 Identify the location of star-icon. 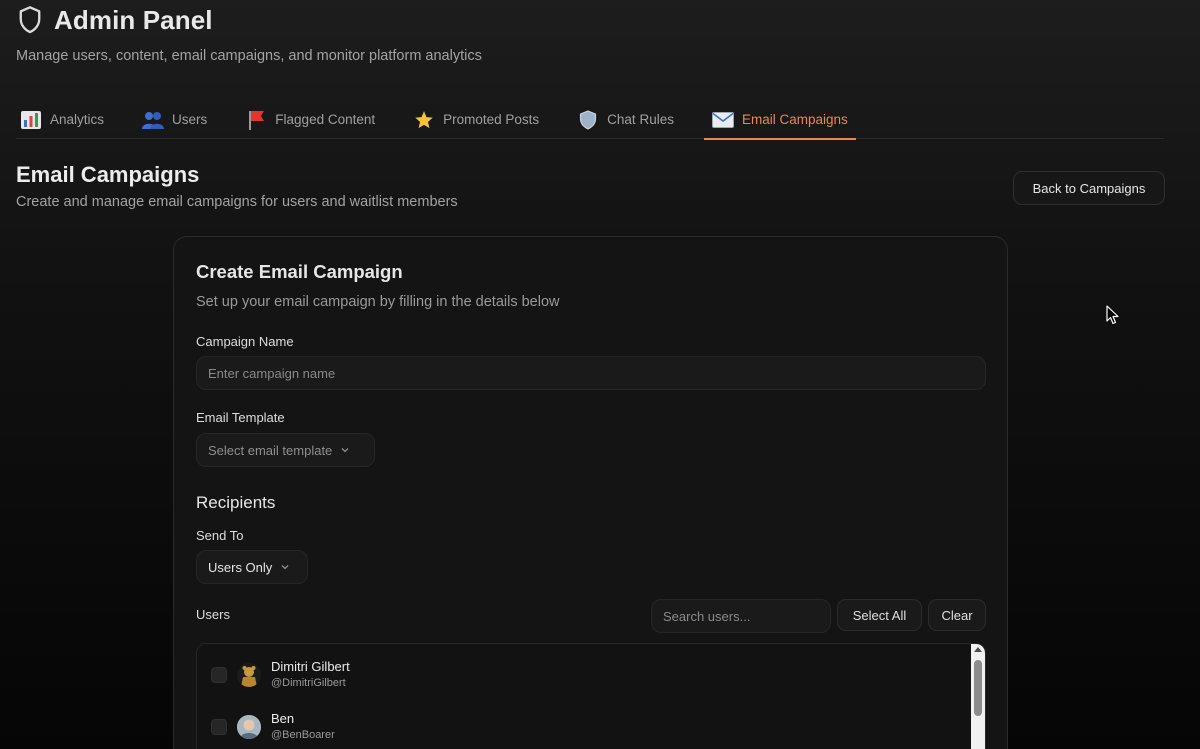
(424, 120).